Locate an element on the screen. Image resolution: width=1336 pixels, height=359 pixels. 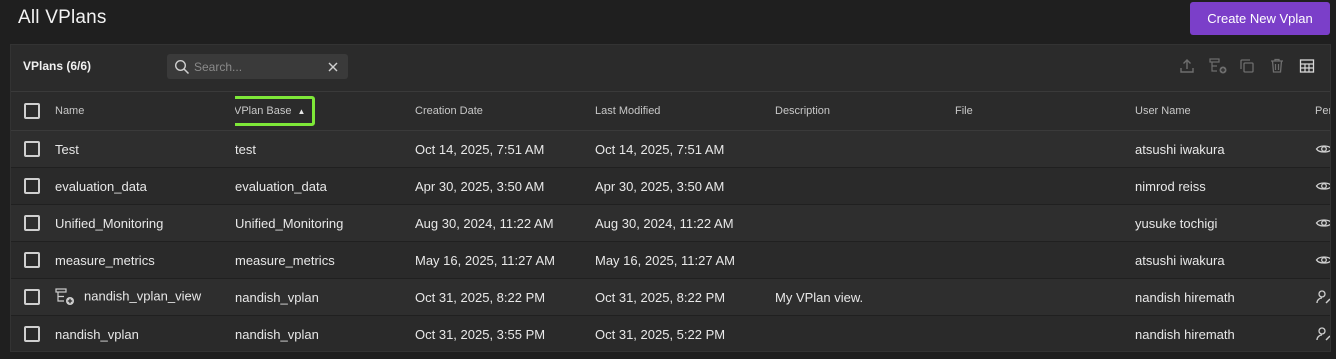
select-all-checkbox is located at coordinates (32, 111).